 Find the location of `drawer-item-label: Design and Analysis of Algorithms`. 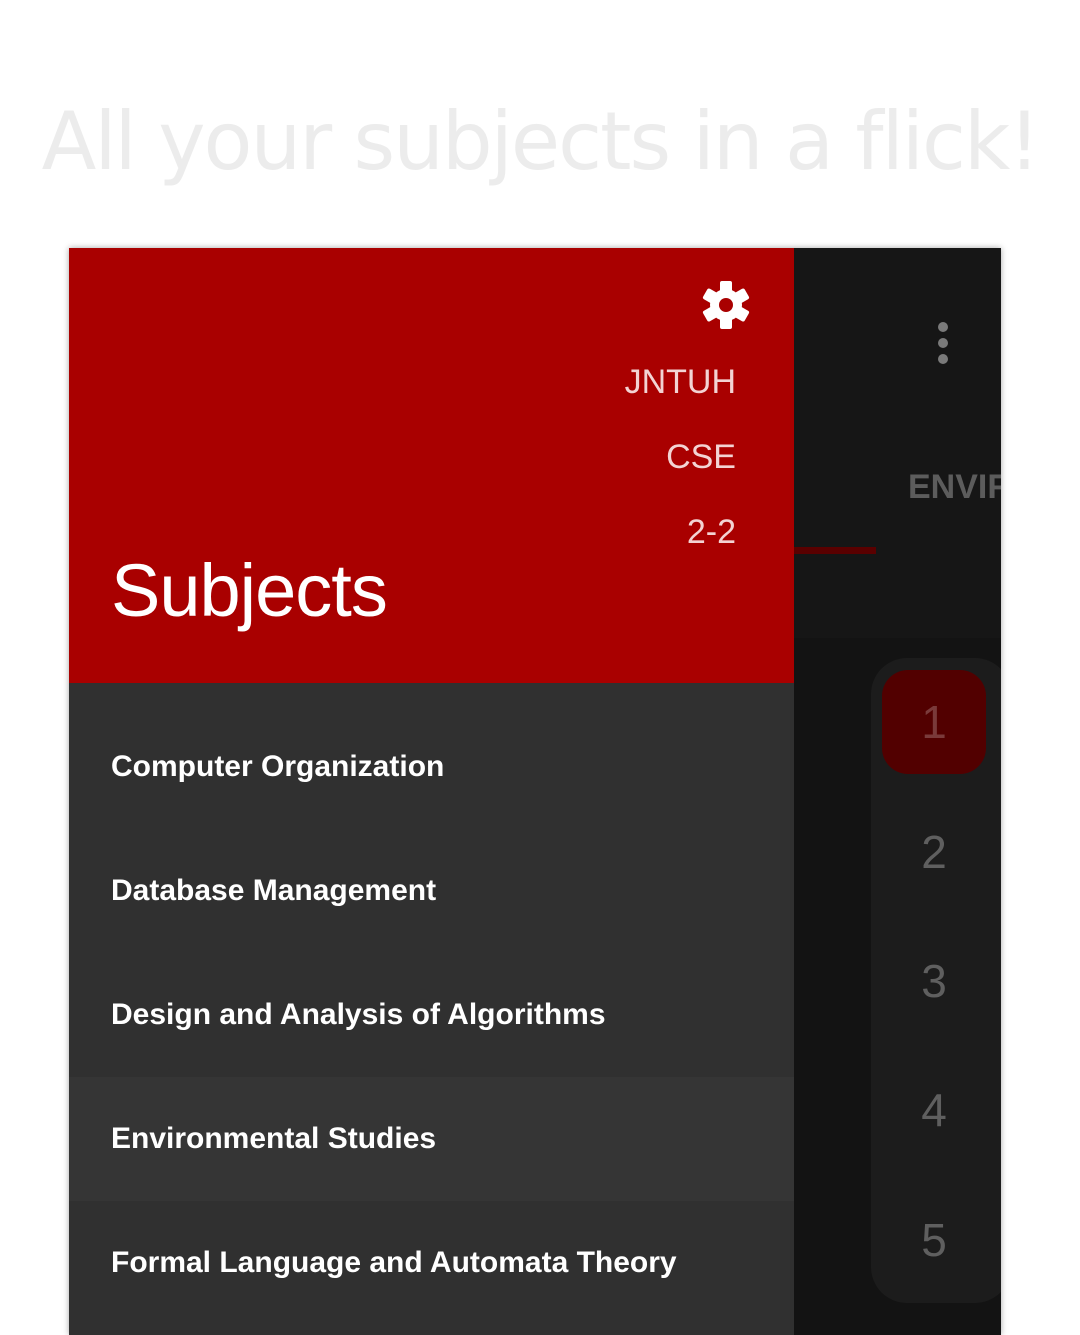

drawer-item-label: Design and Analysis of Algorithms is located at coordinates (358, 1014).